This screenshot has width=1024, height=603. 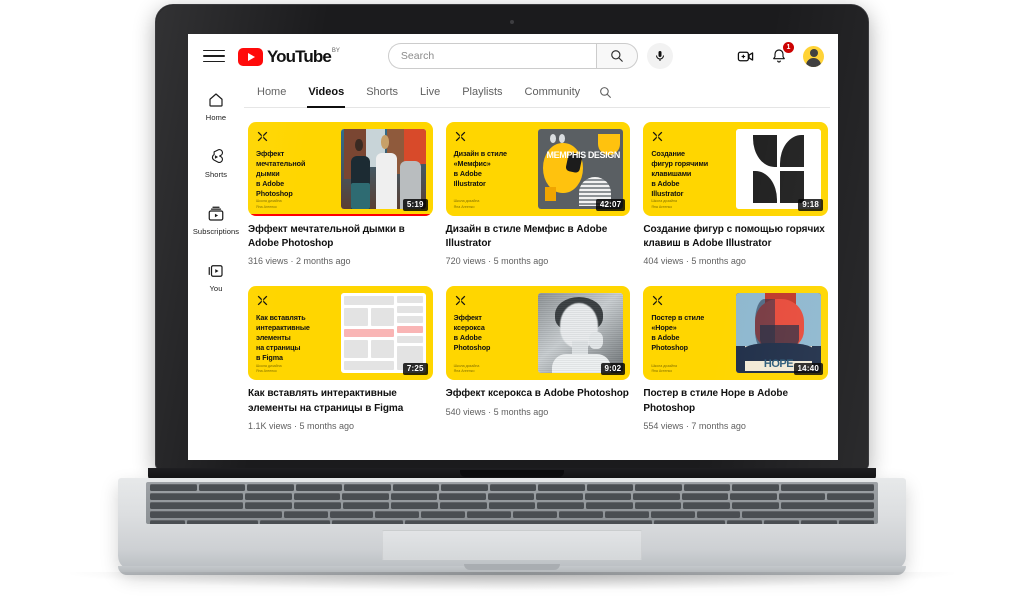 I want to click on video-duration: 7:25, so click(x=415, y=369).